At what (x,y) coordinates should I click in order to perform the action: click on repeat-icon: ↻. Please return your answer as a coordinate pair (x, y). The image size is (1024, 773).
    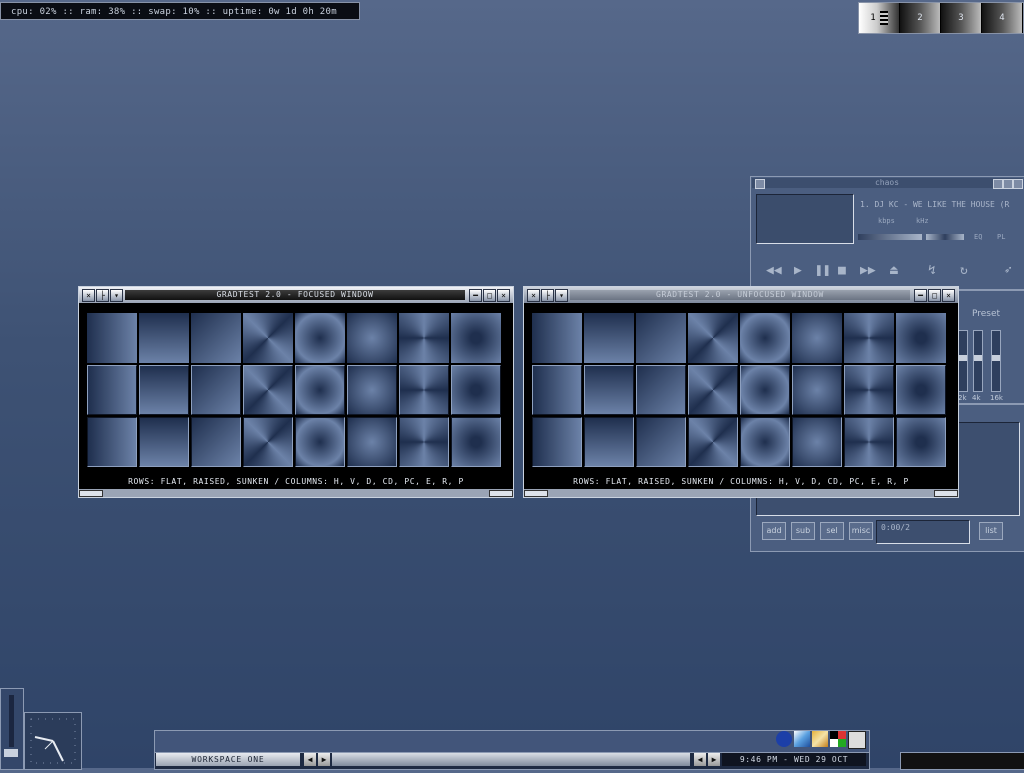
    Looking at the image, I should click on (964, 270).